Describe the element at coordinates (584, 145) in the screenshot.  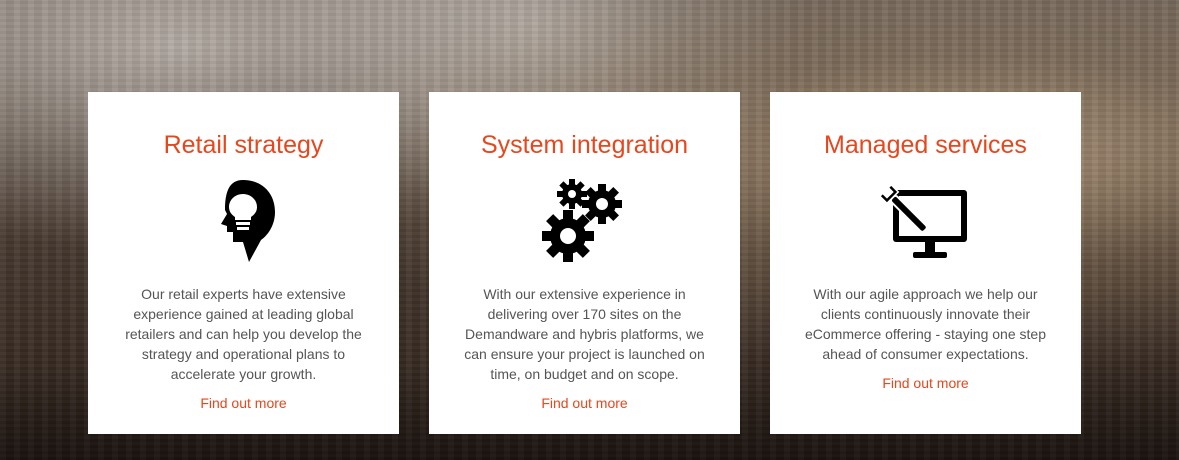
I see `card-title: System integration` at that location.